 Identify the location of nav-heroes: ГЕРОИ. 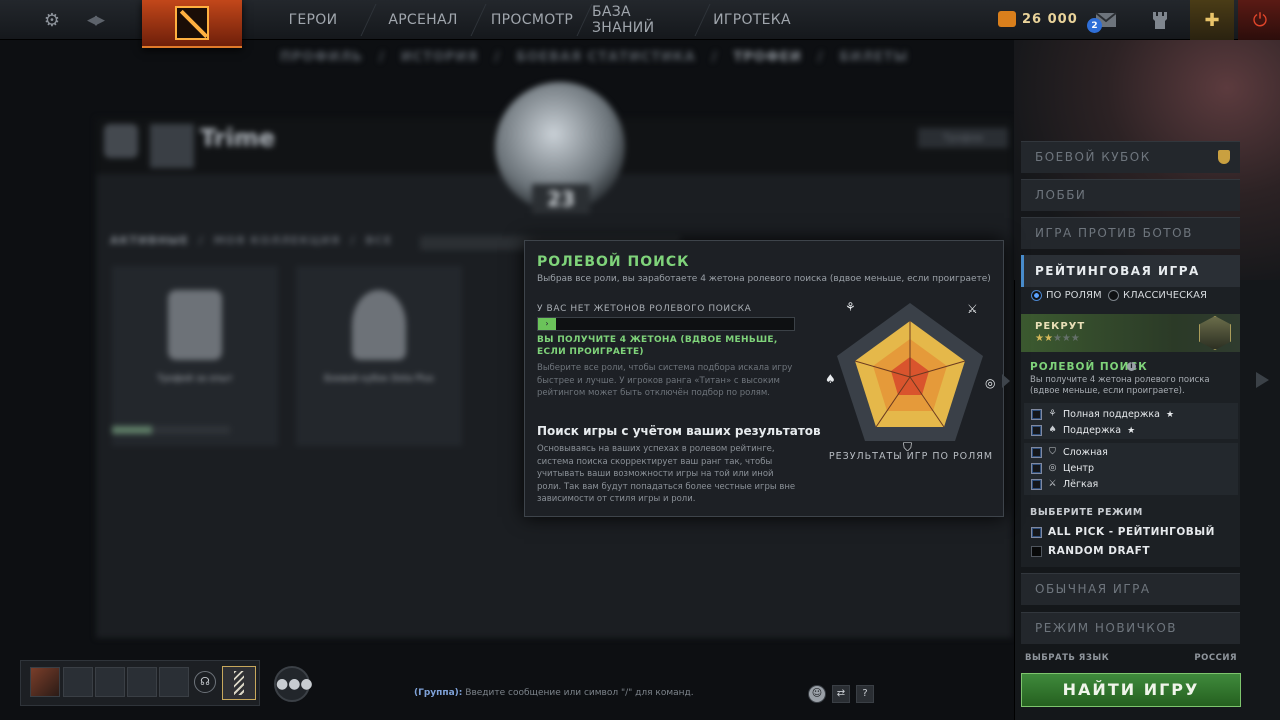
(313, 20).